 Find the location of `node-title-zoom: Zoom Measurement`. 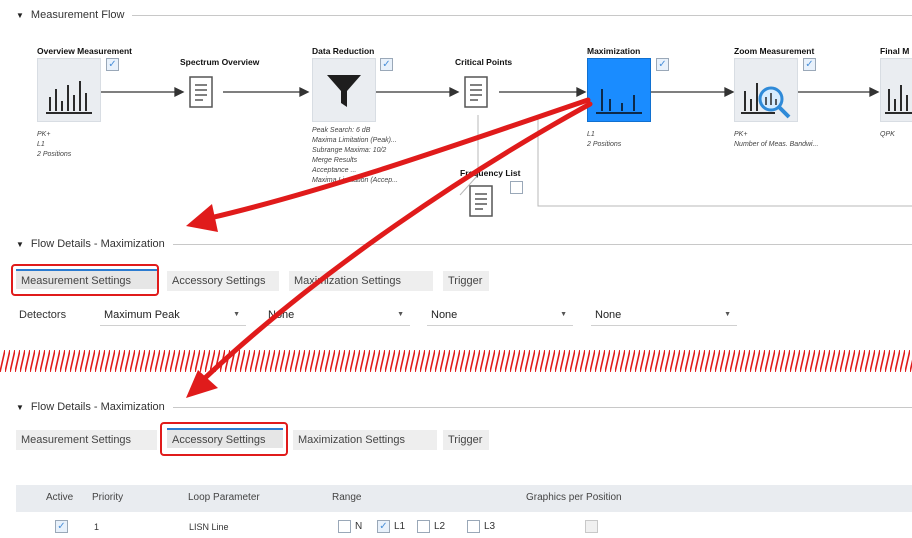

node-title-zoom: Zoom Measurement is located at coordinates (774, 51).